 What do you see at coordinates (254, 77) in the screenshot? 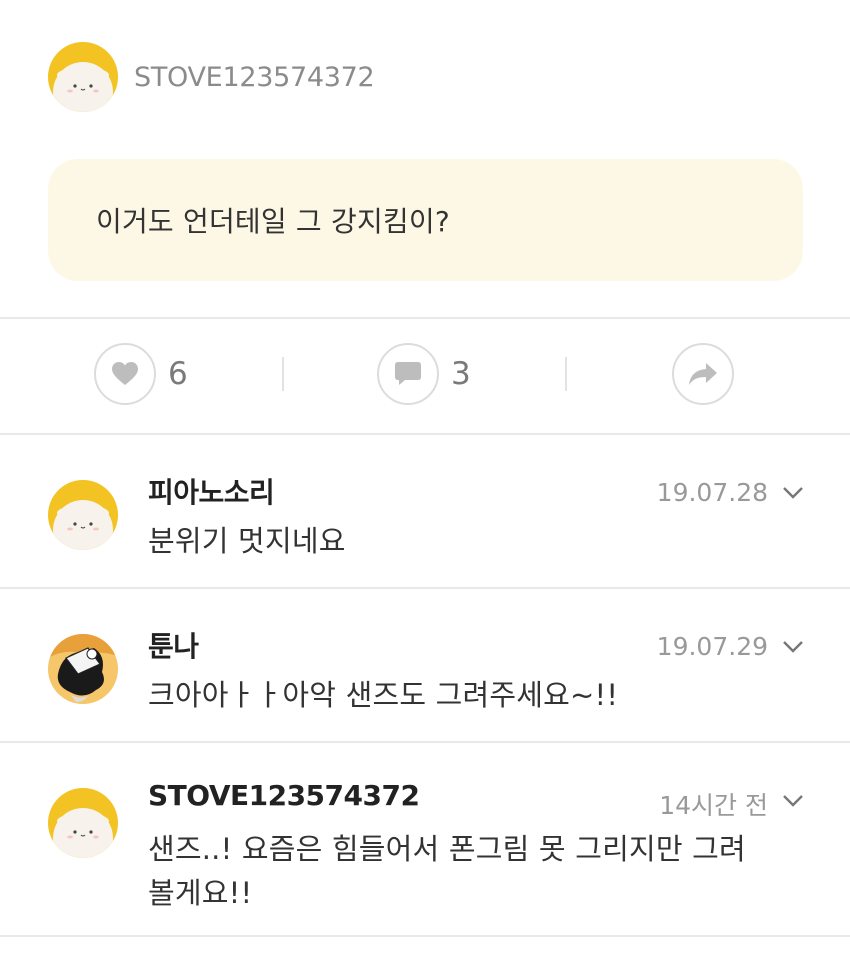
I see `post-author-name: STOVE123574372` at bounding box center [254, 77].